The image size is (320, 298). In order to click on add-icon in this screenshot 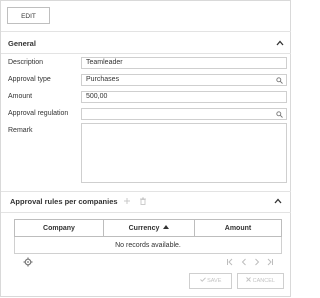, I will do `click(127, 201)`.